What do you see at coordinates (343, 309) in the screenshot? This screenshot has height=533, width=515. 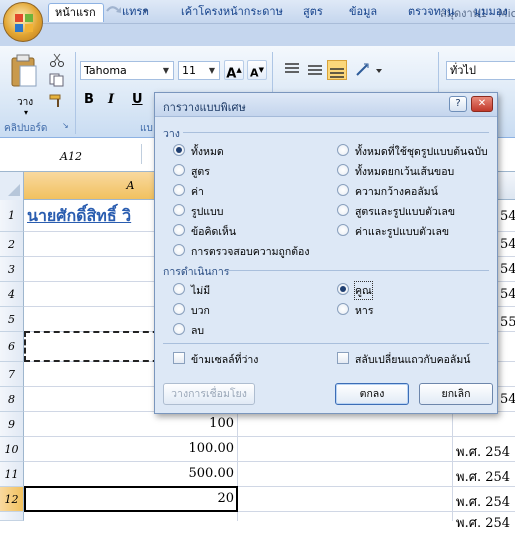 I see `radio-op-divide` at bounding box center [343, 309].